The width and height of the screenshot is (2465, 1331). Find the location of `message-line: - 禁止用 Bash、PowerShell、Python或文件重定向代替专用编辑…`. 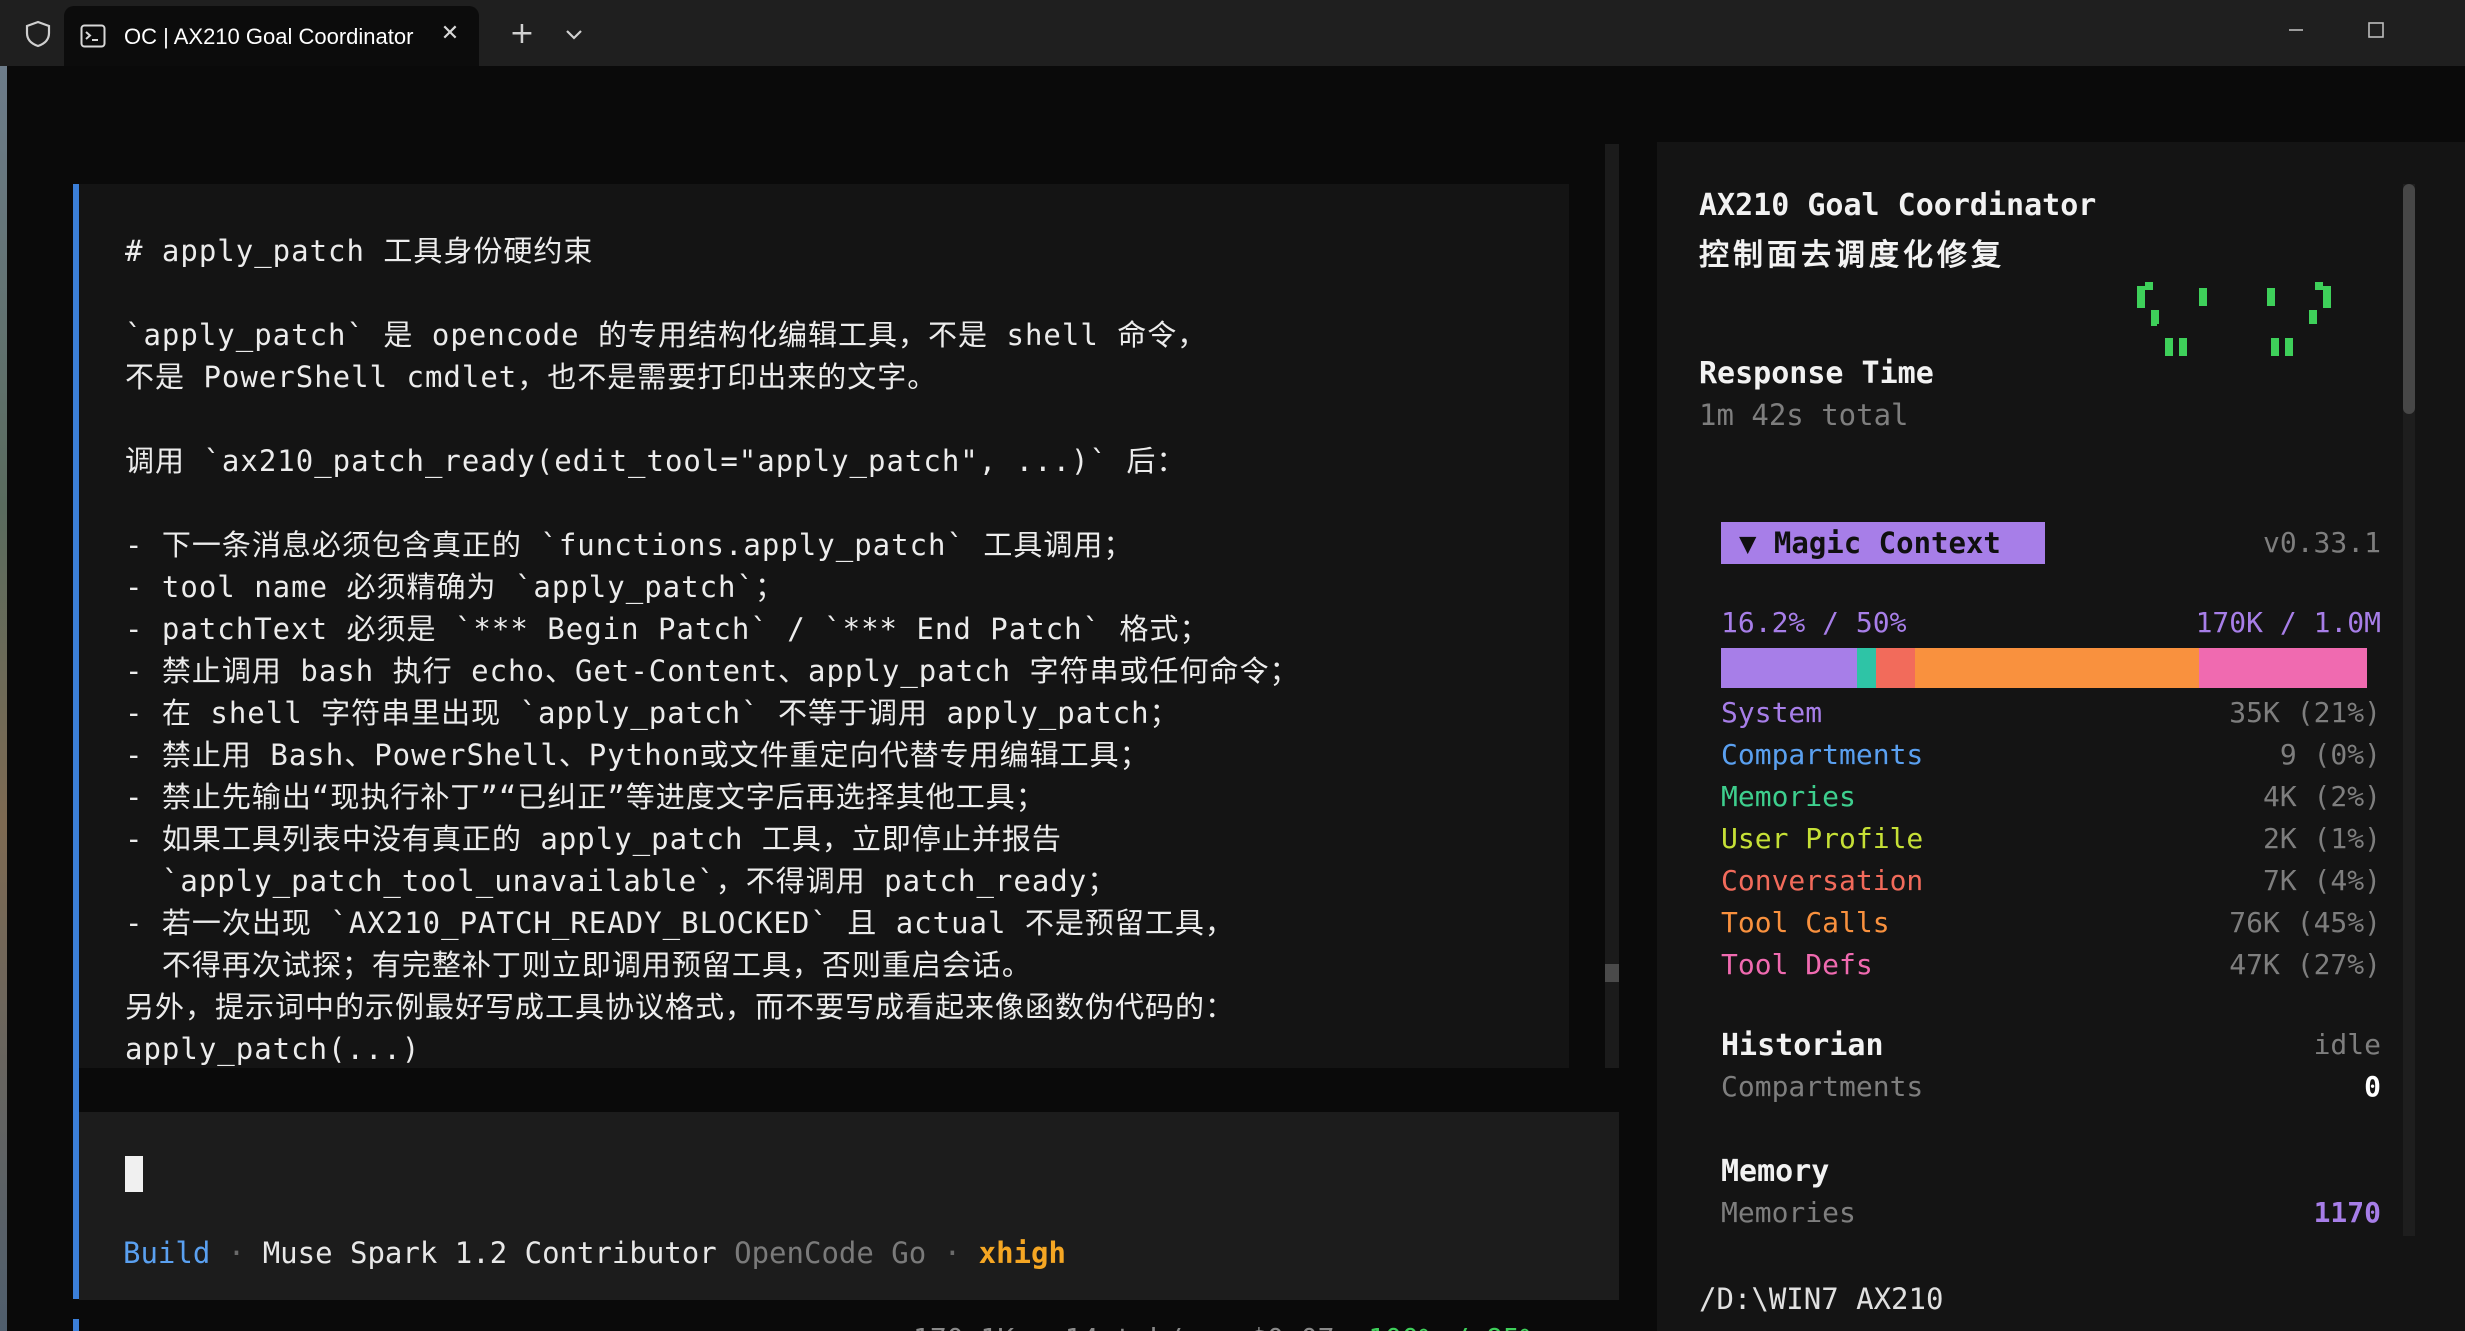

message-line: - 禁止用 Bash、PowerShell、Python或文件重定向代替专用编辑… is located at coordinates (637, 755).